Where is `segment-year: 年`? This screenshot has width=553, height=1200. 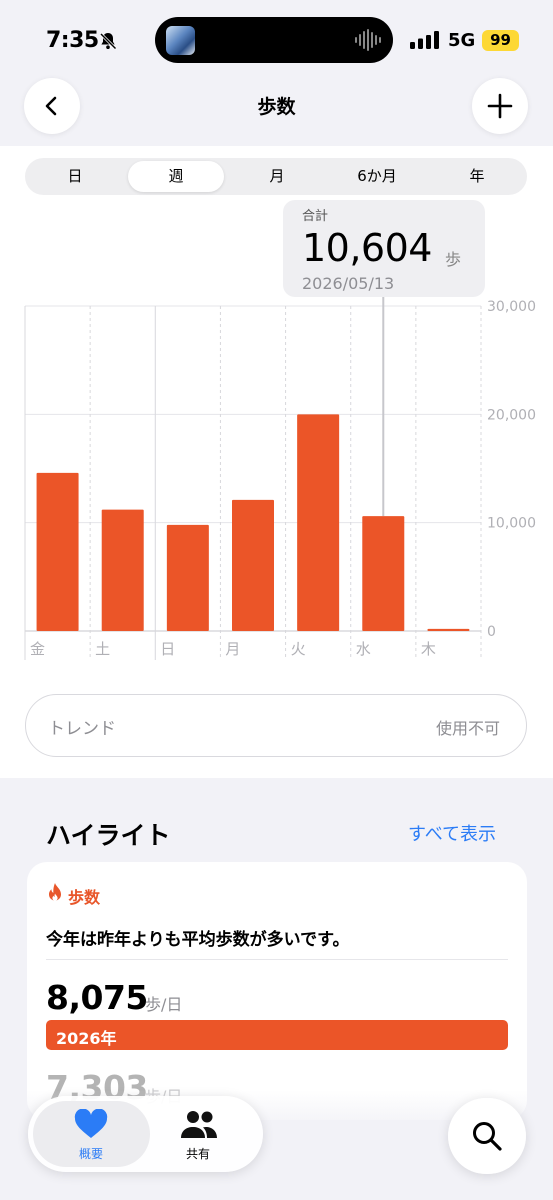 segment-year: 年 is located at coordinates (477, 176).